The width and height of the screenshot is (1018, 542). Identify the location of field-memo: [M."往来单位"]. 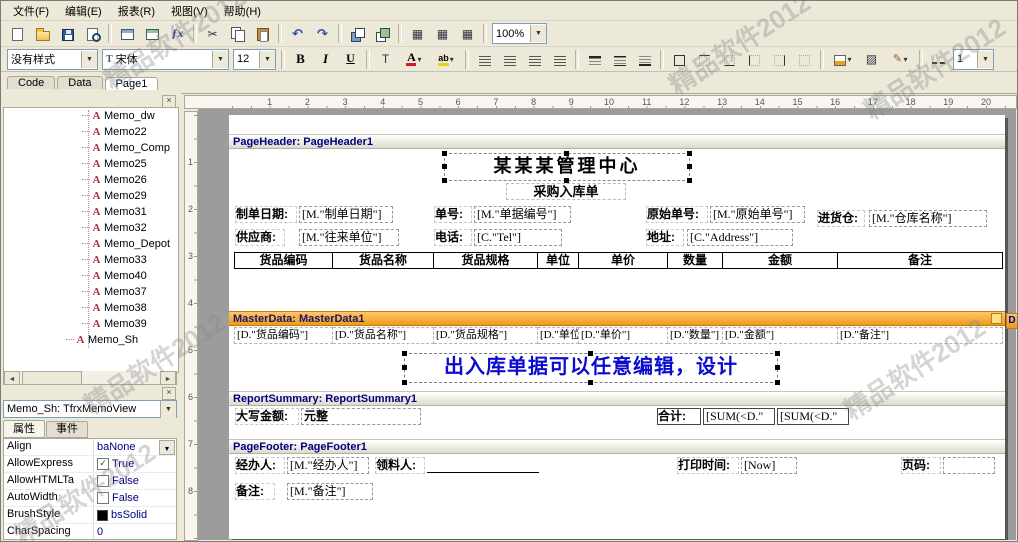
(349, 237).